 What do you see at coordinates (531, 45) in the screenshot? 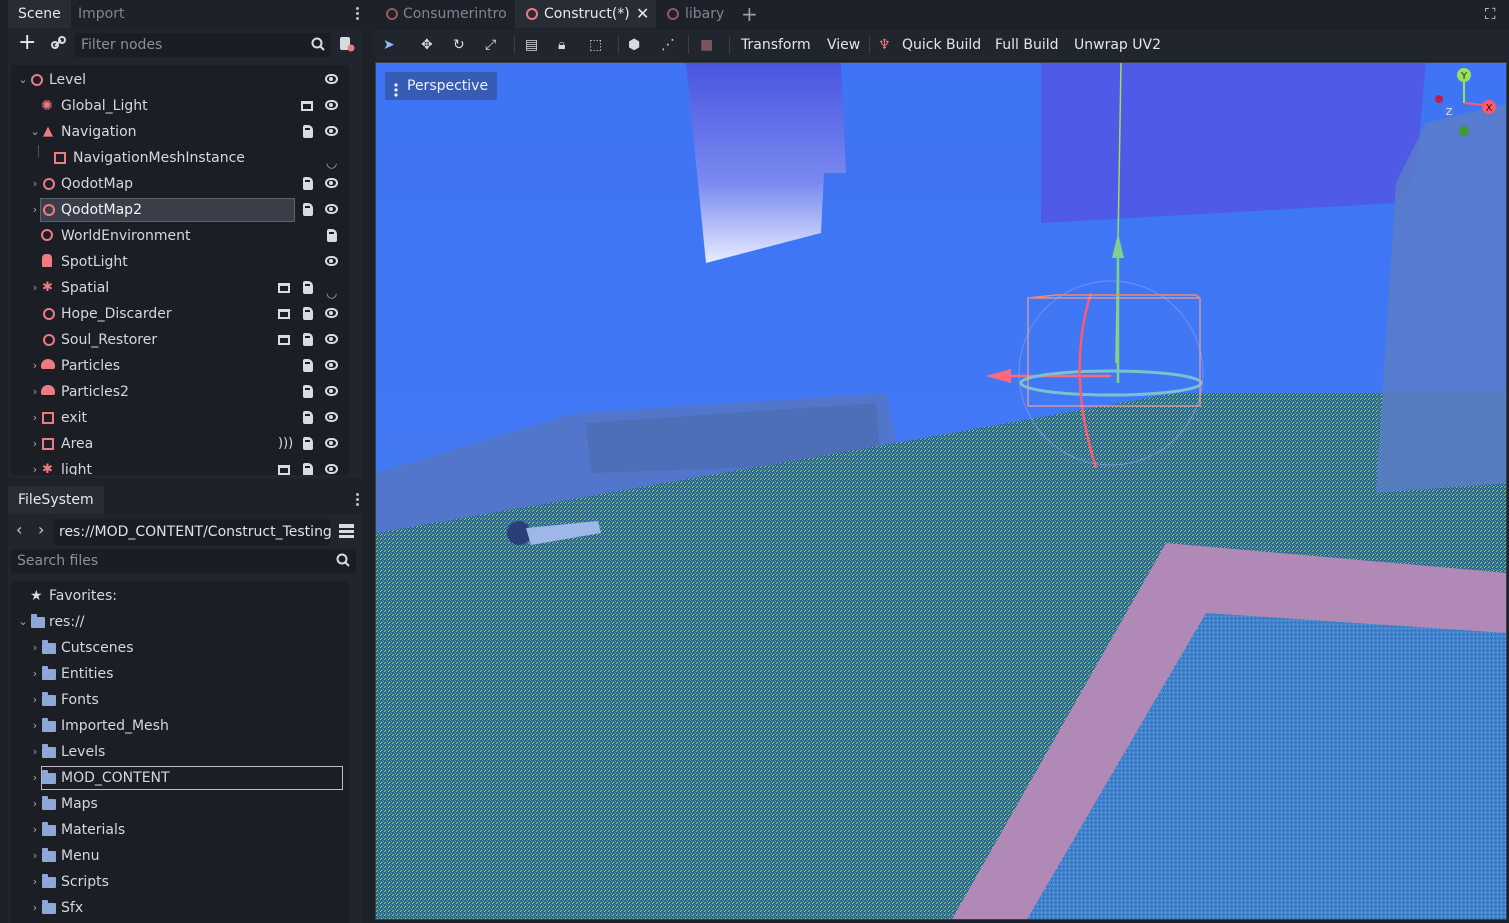
I see `list-select-icon: ▤` at bounding box center [531, 45].